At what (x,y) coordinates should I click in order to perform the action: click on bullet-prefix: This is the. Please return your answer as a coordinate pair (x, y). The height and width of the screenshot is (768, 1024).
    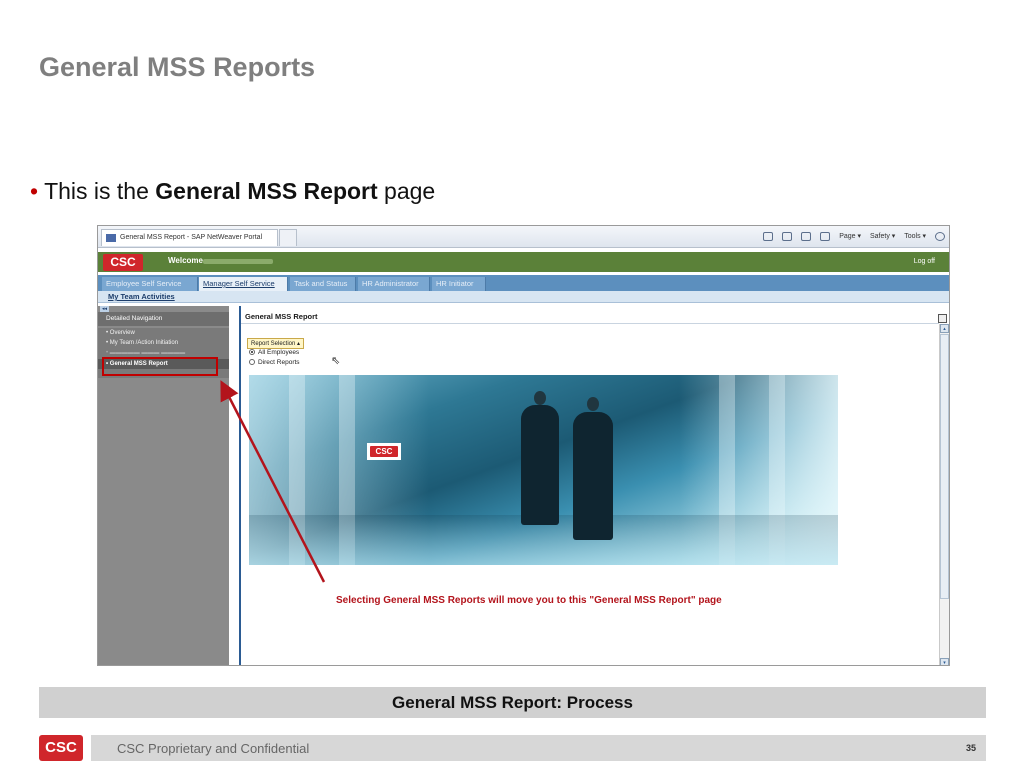
    Looking at the image, I should click on (100, 191).